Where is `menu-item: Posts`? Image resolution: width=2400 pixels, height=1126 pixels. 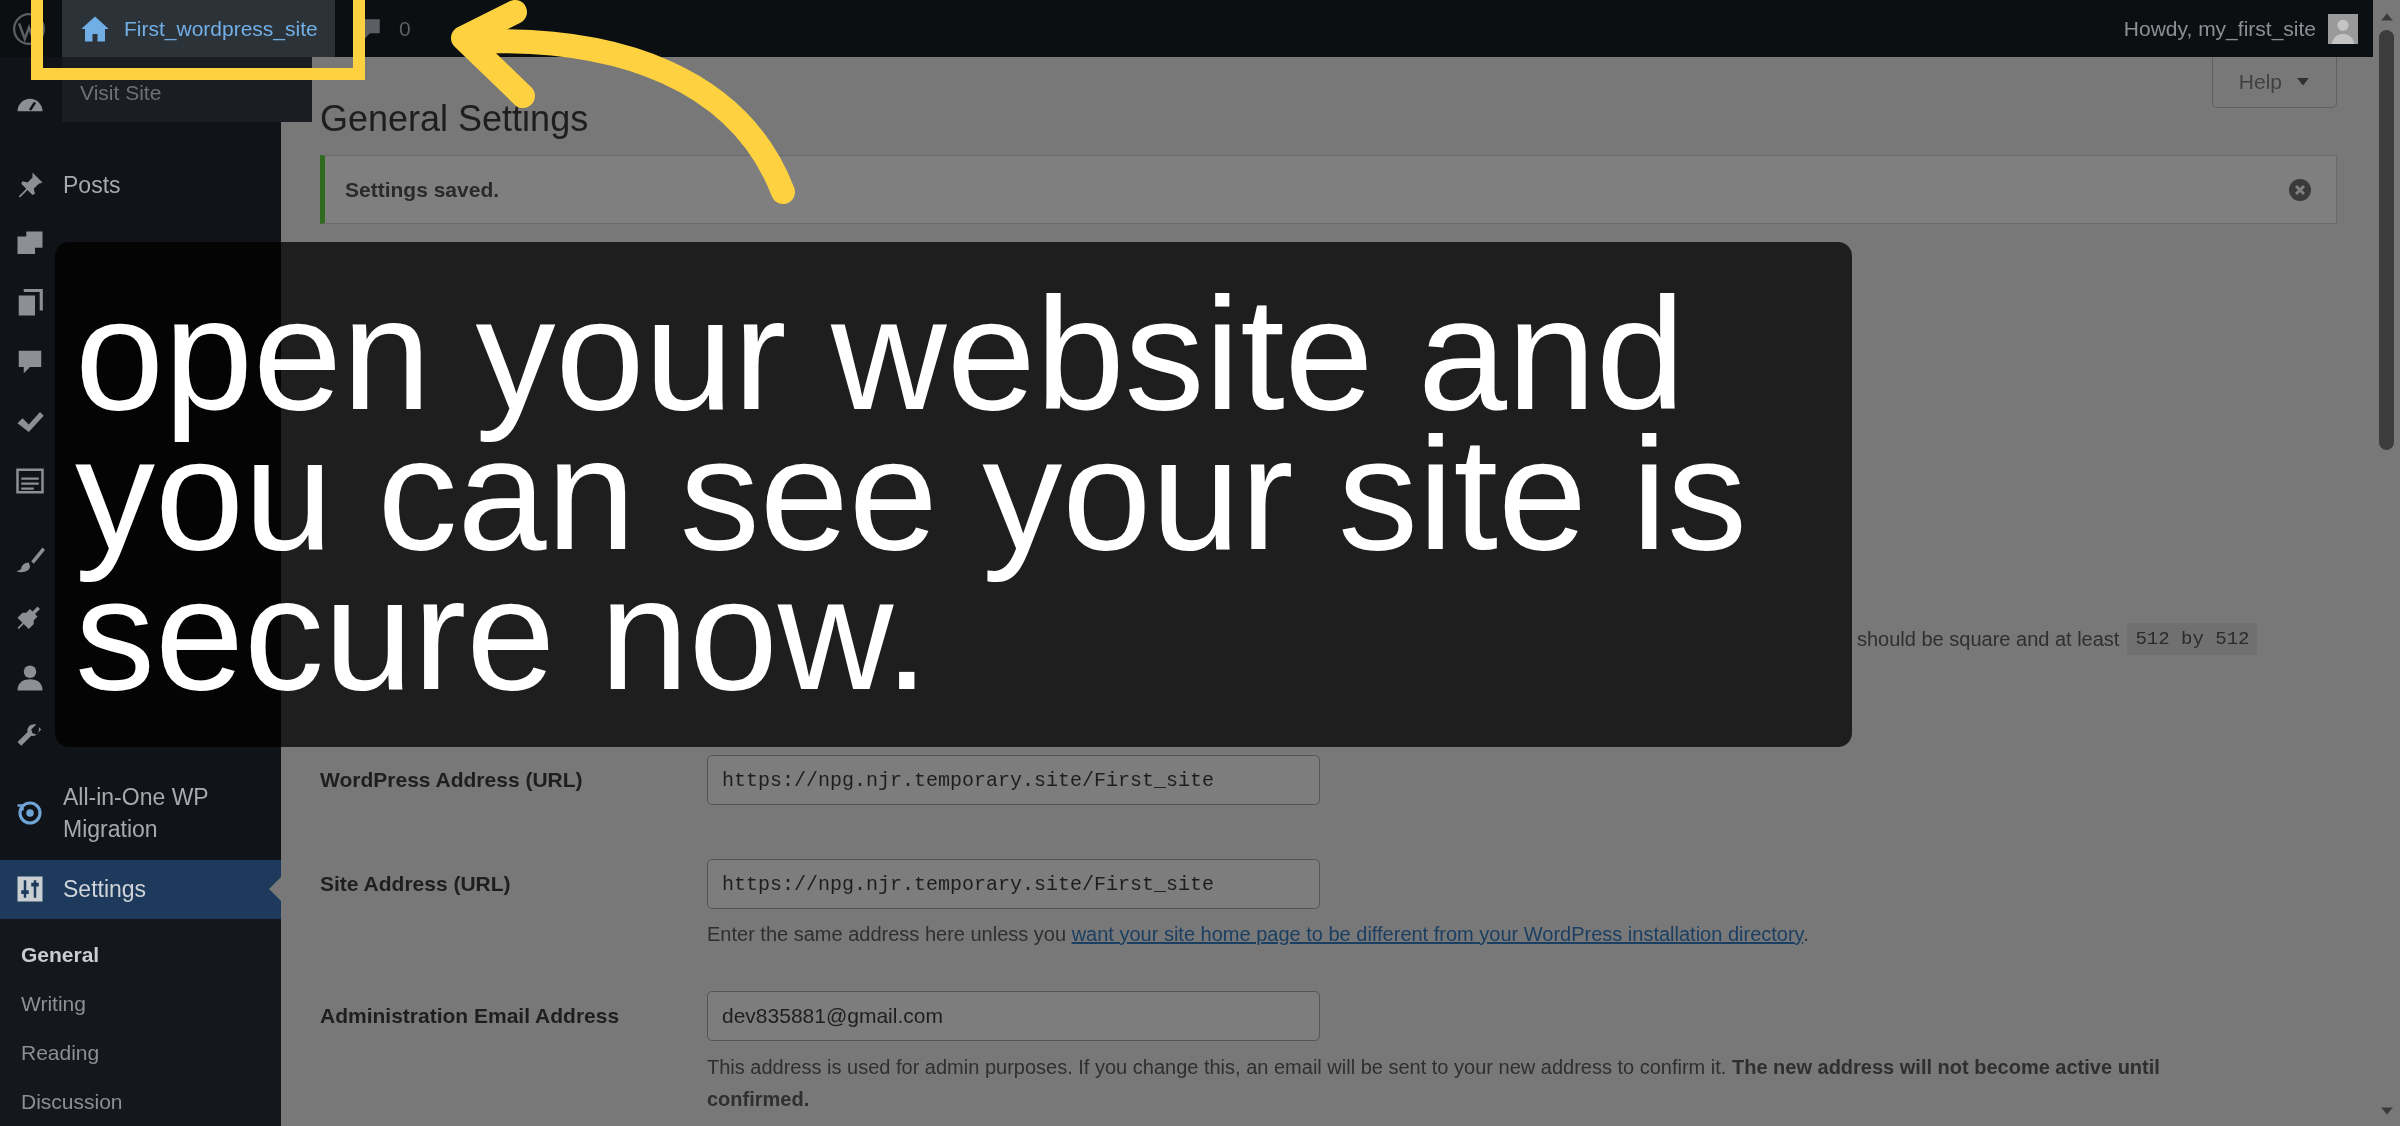 menu-item: Posts is located at coordinates (140, 185).